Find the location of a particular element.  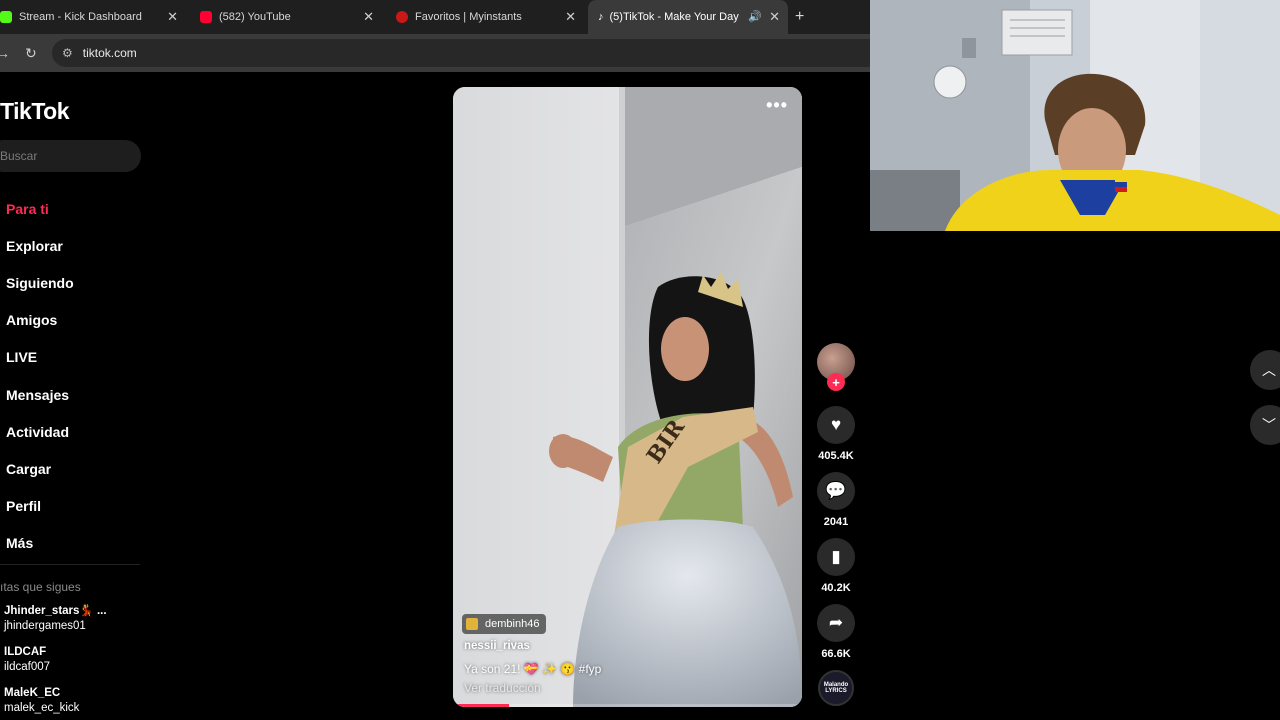

share-count: 66.6K is located at coordinates (836, 654).